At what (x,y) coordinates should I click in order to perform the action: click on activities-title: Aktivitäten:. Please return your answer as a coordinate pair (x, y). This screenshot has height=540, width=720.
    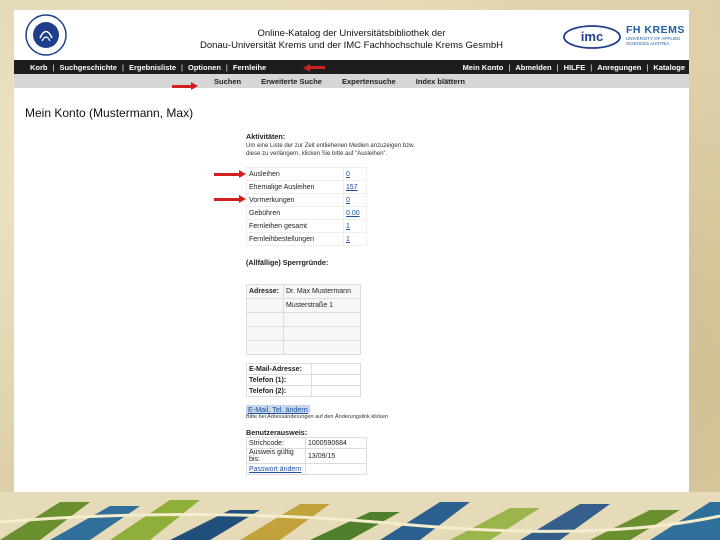
    Looking at the image, I should click on (266, 136).